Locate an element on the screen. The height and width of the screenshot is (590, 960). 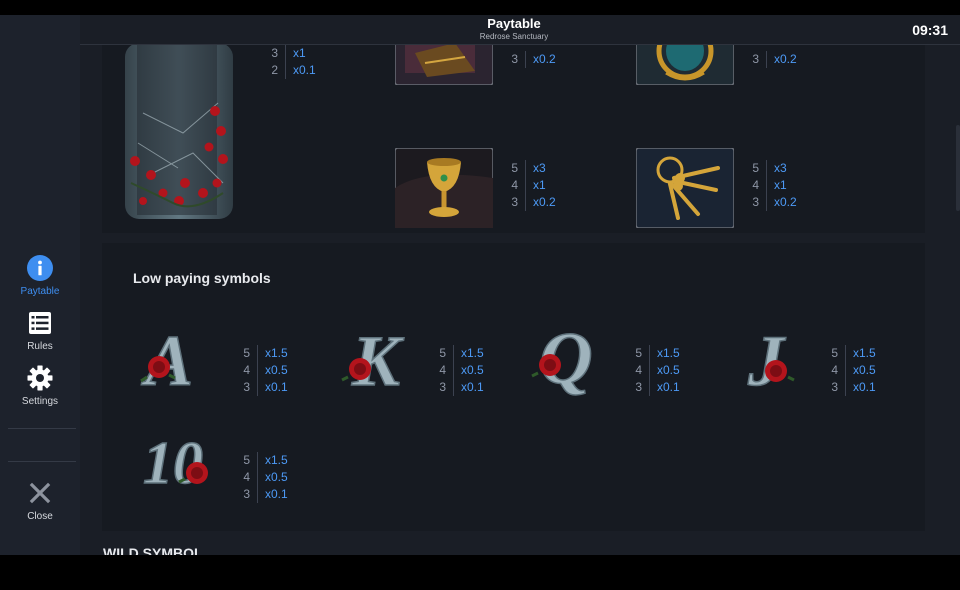
low-paying-title: Low paying symbols is located at coordinates (202, 278).